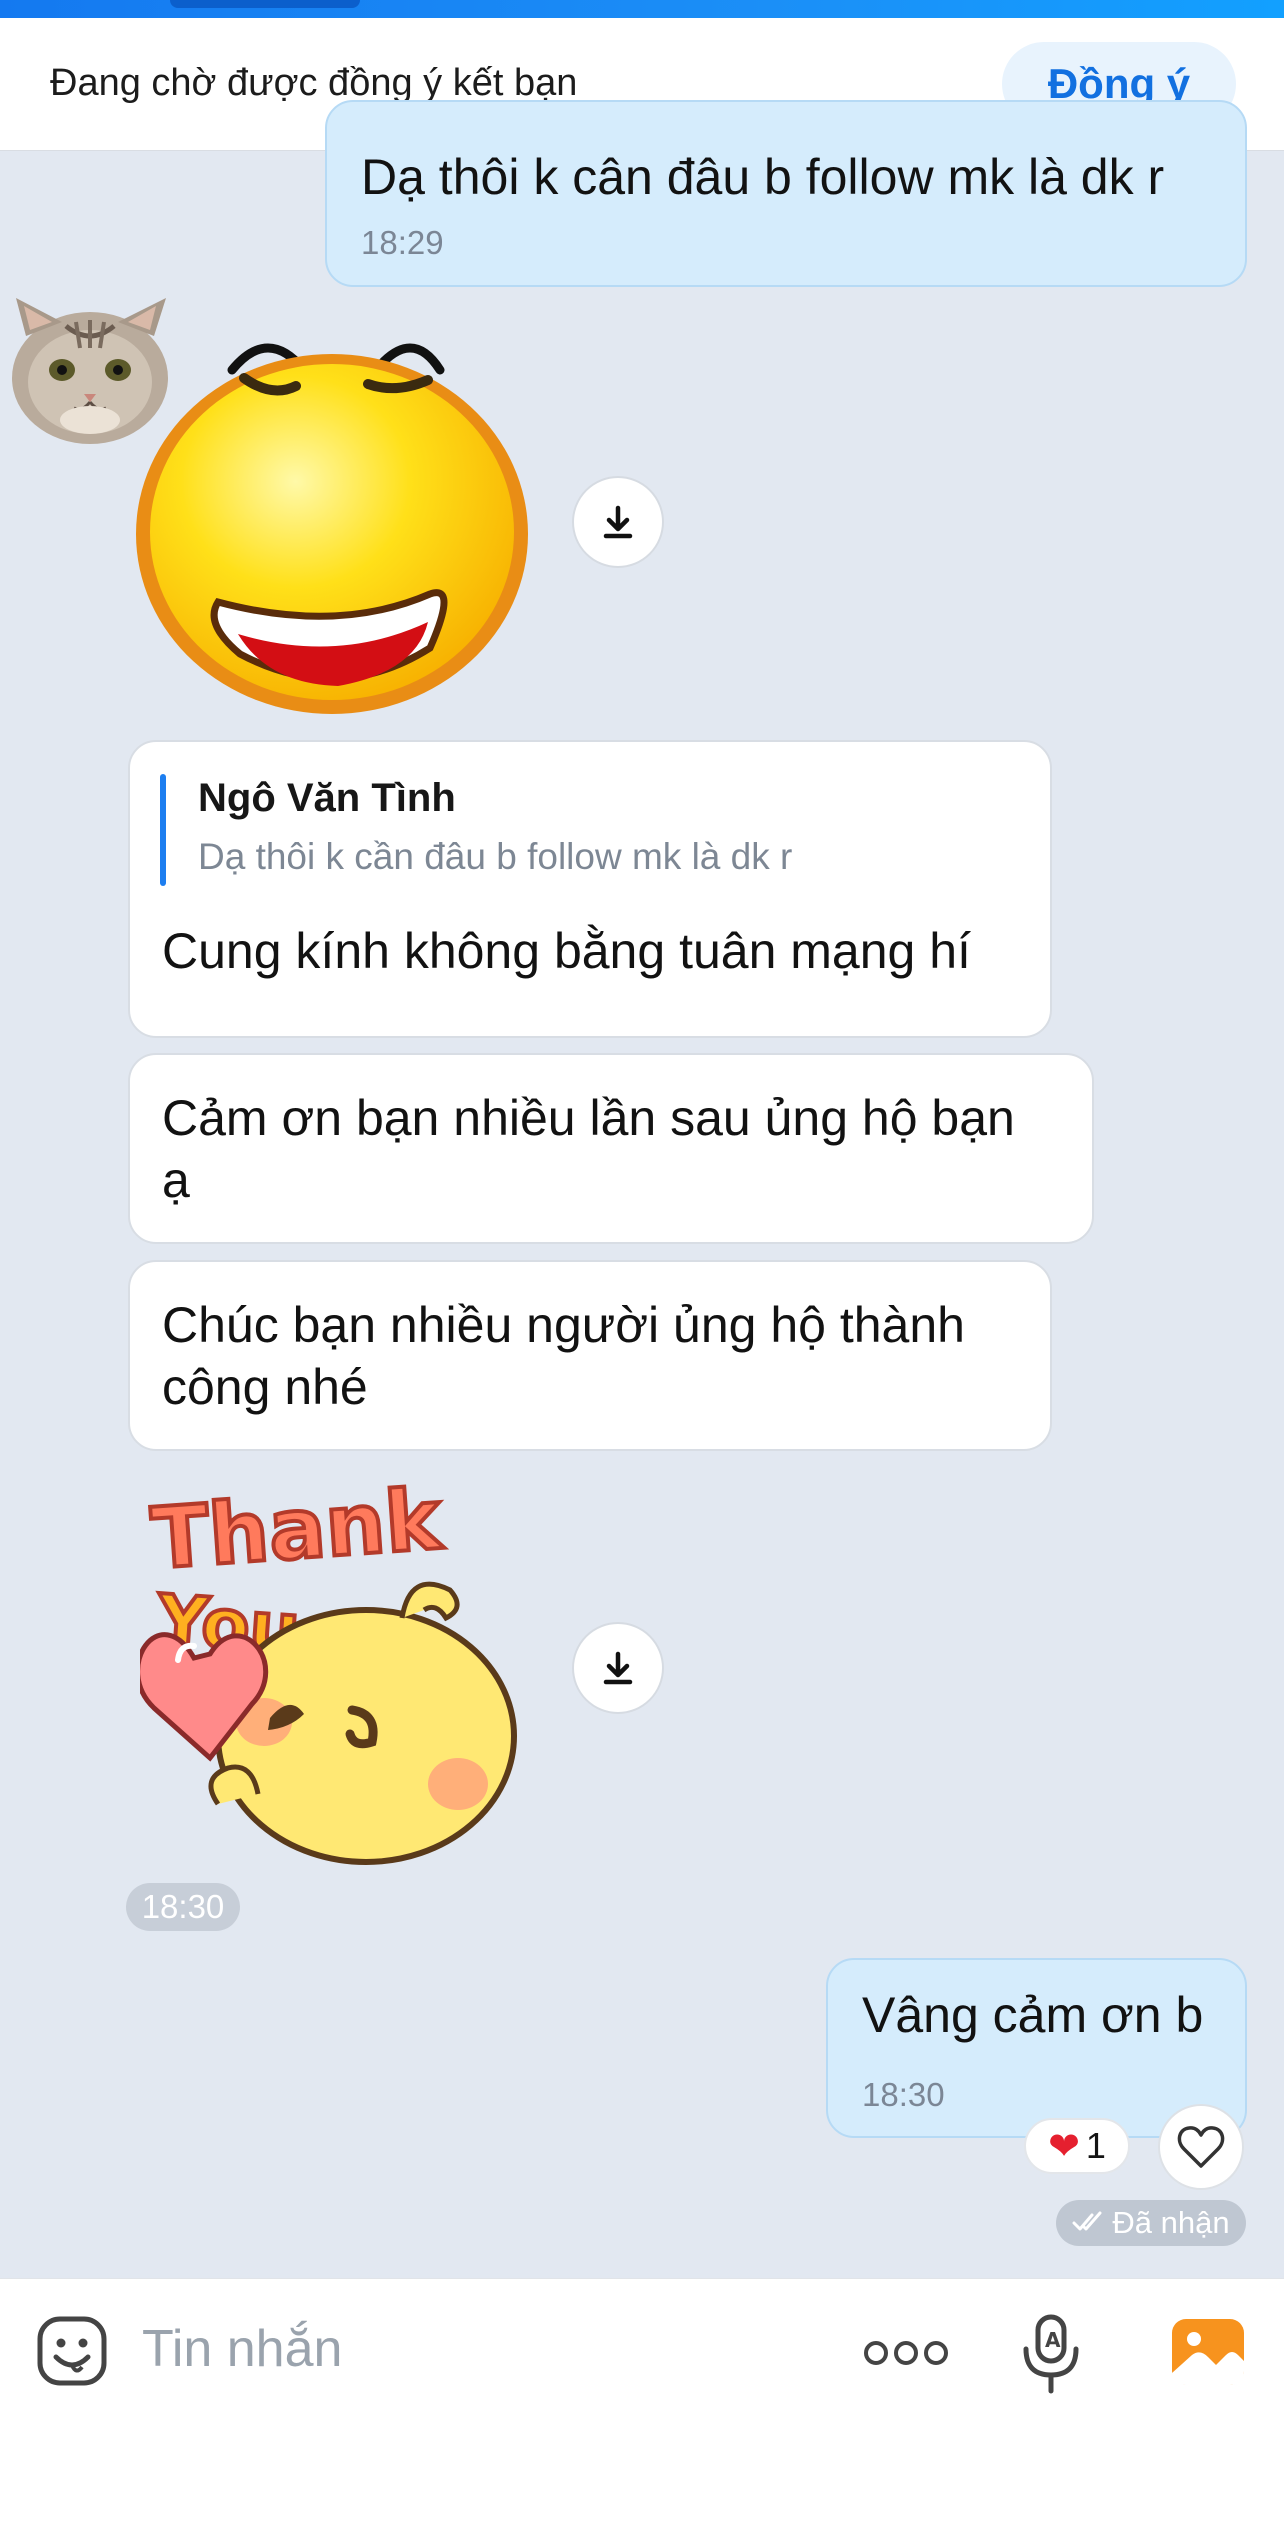 The height and width of the screenshot is (2524, 1284). I want to click on message-text-line: Cảm ơn bạn nhiều lần sau ủng hộ bạn, so click(588, 1118).